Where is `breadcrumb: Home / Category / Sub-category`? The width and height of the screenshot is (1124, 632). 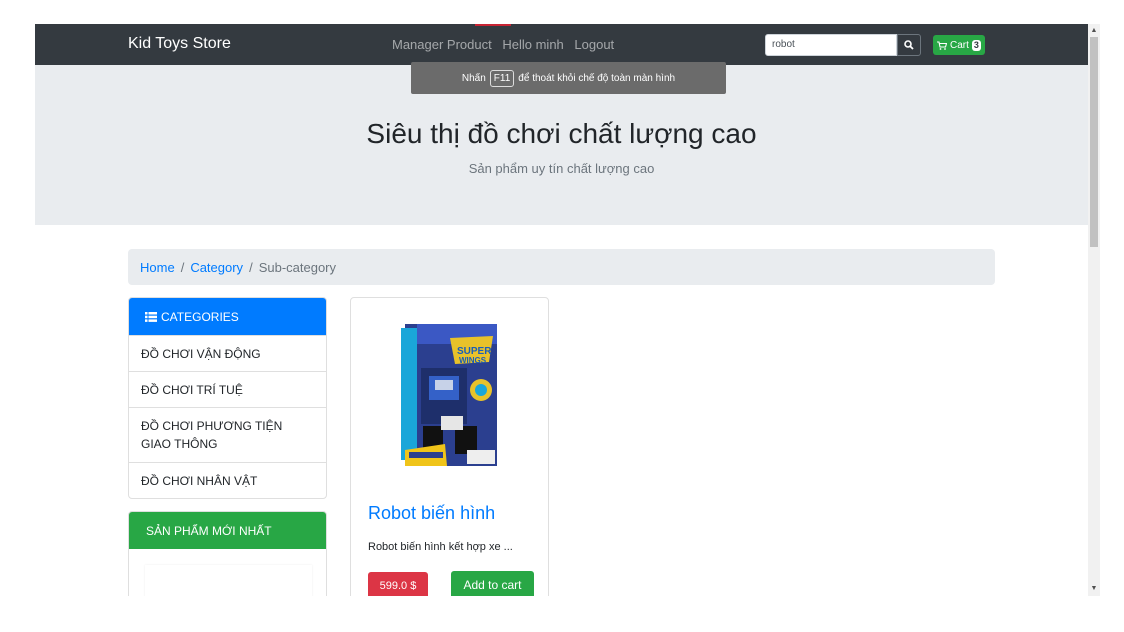 breadcrumb: Home / Category / Sub-category is located at coordinates (561, 267).